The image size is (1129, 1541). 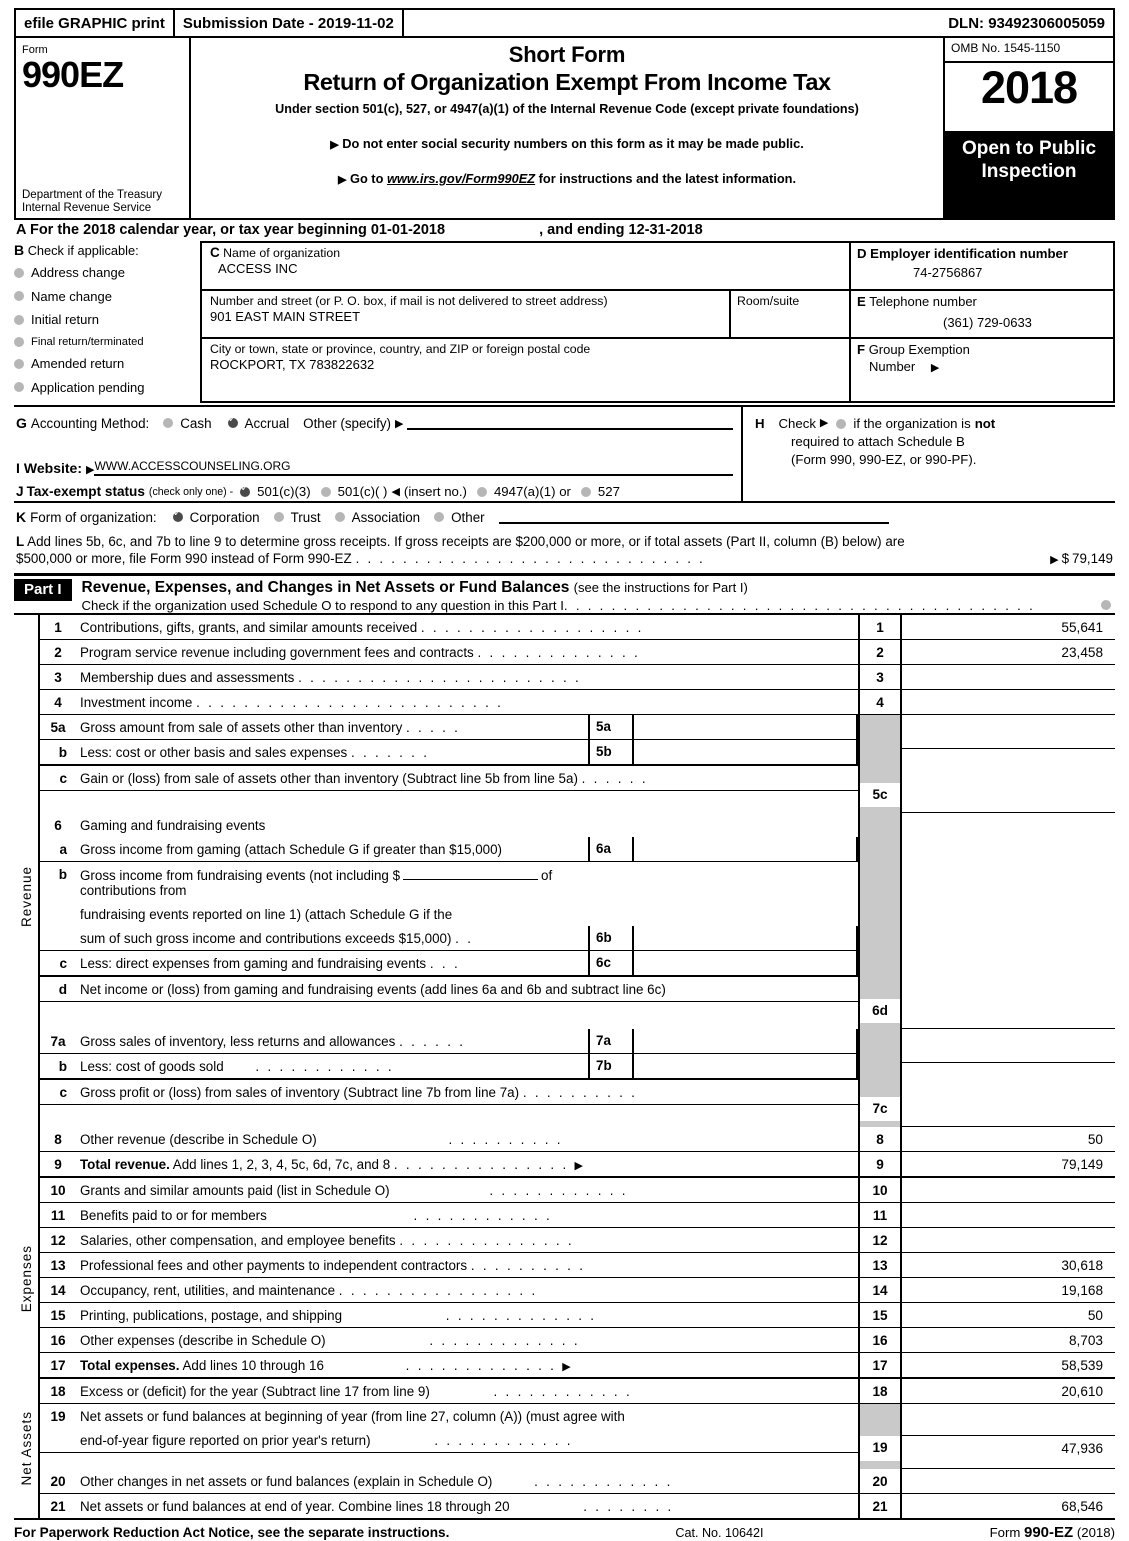 I want to click on section-i-letter: I, so click(x=18, y=468).